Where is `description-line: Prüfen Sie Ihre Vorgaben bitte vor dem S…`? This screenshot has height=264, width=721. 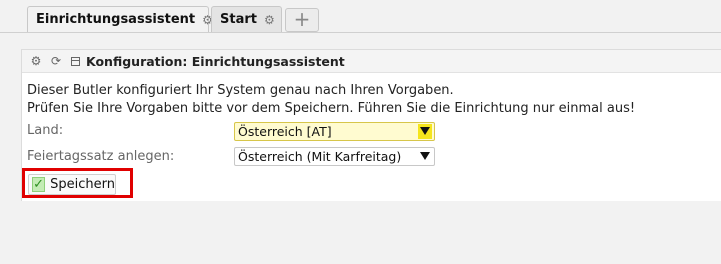 description-line: Prüfen Sie Ihre Vorgaben bitte vor dem S… is located at coordinates (331, 108).